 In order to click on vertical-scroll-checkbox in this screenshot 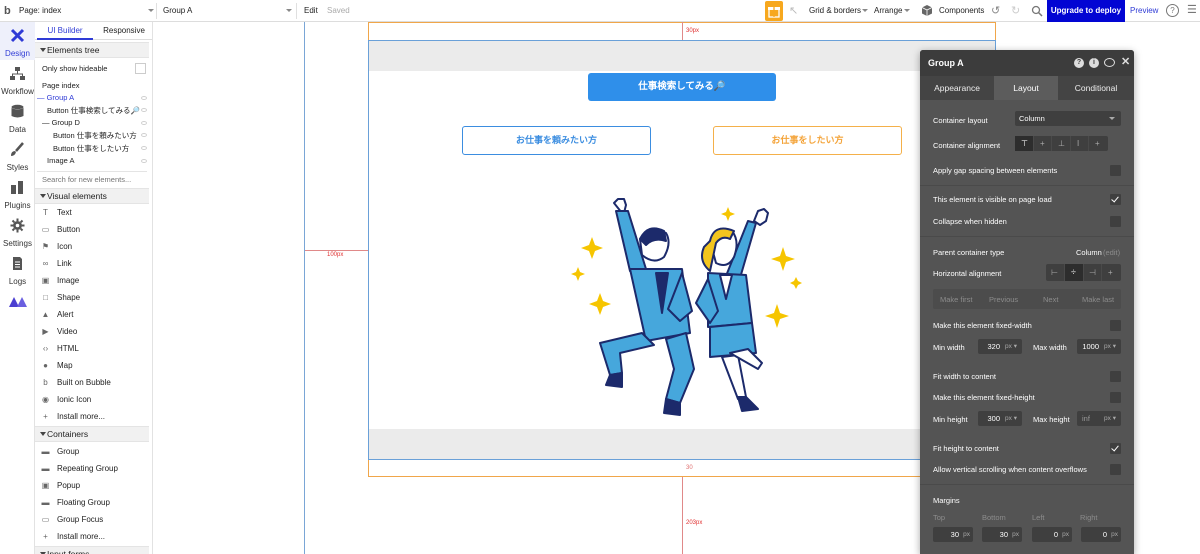, I will do `click(1115, 469)`.